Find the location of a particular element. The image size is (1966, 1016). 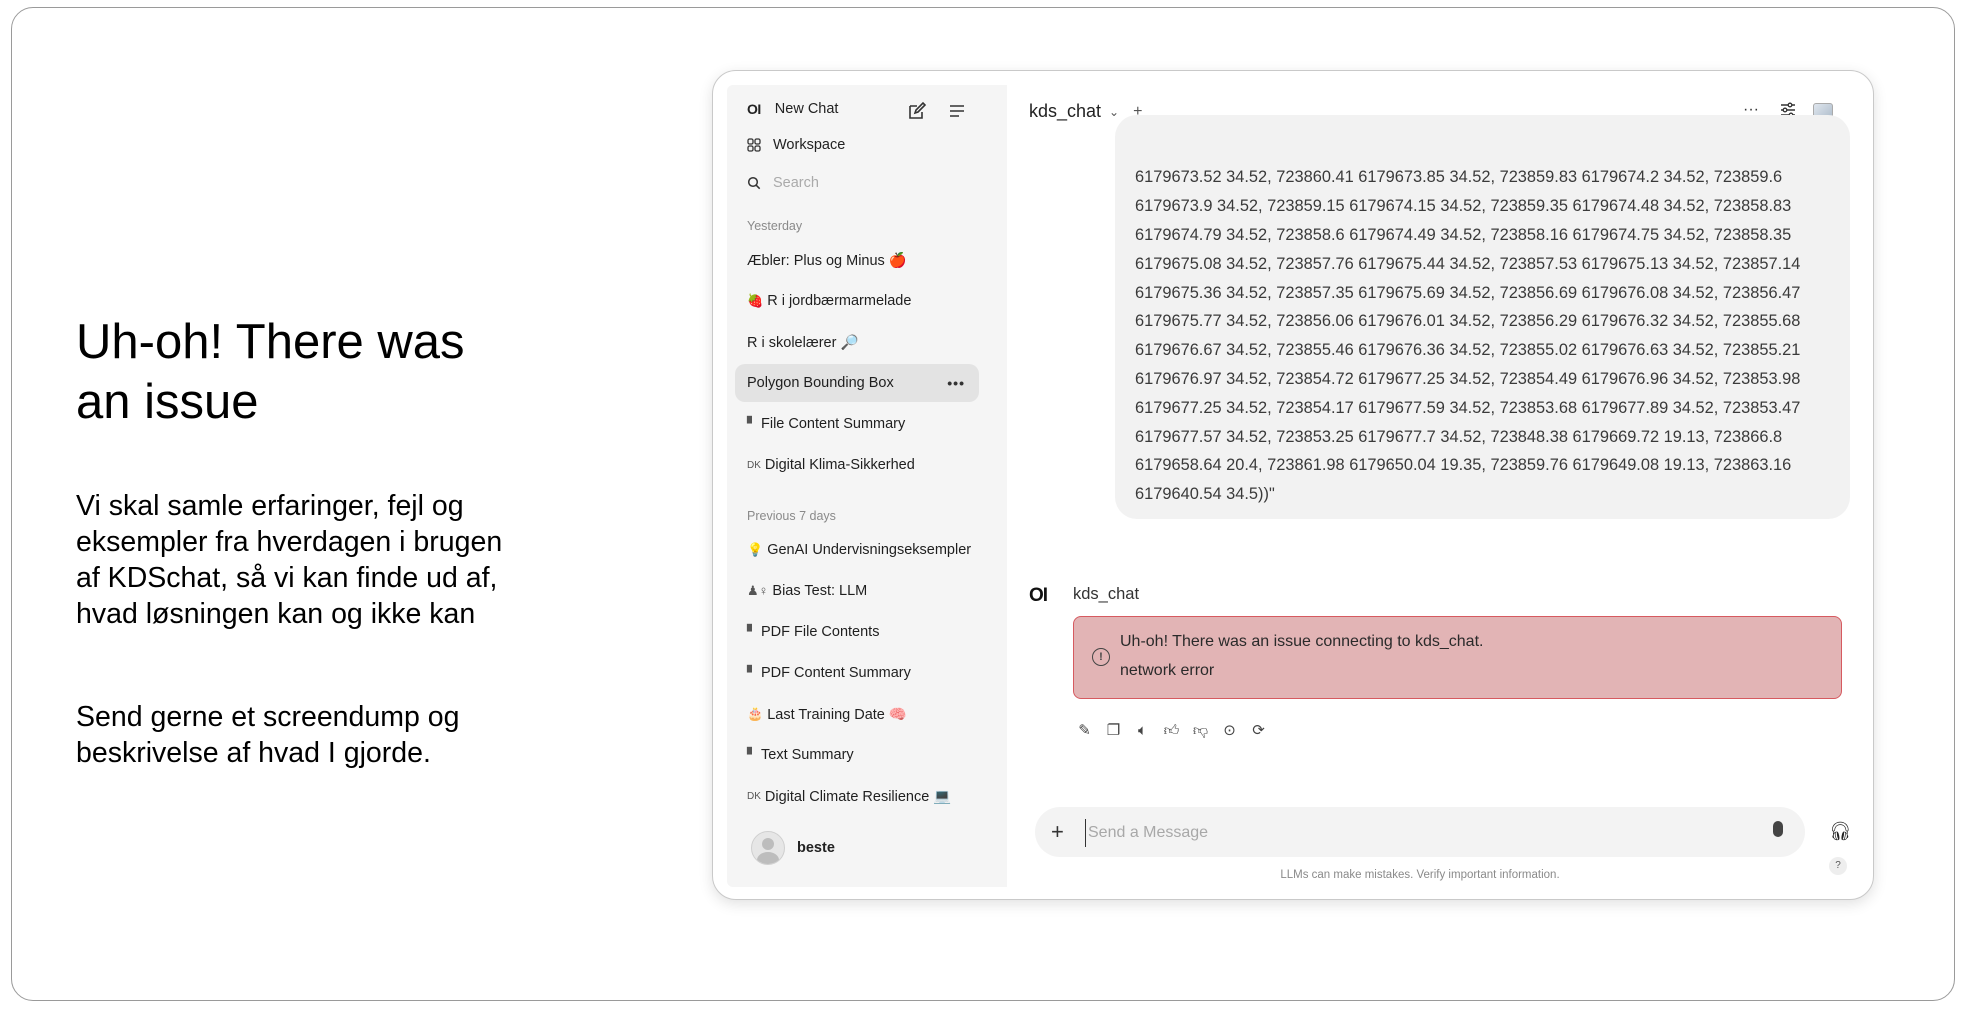

assistant-logo: OI is located at coordinates (1038, 595).